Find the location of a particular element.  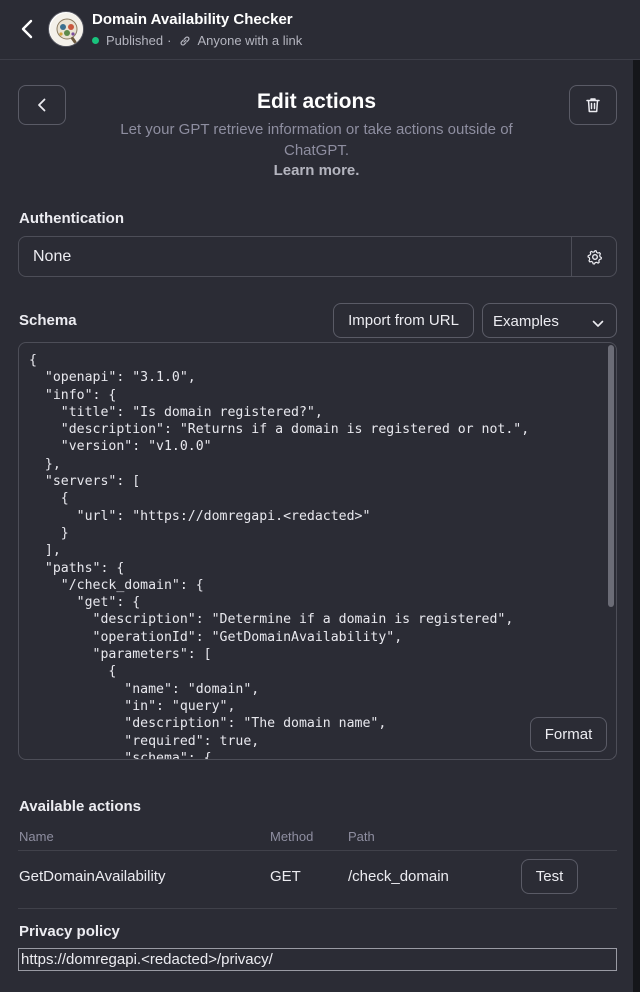

import-from-url-button: Import from URL is located at coordinates (403, 320).